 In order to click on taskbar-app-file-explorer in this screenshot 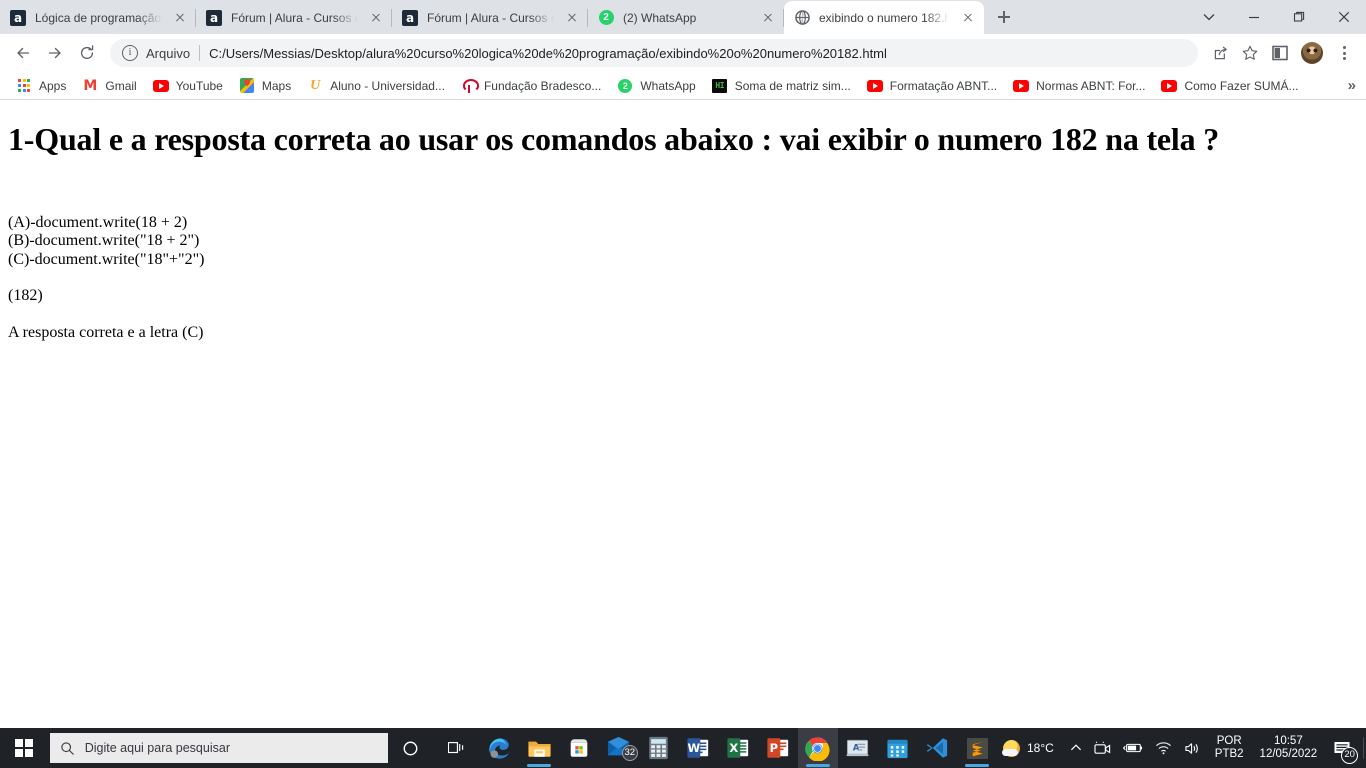, I will do `click(539, 748)`.